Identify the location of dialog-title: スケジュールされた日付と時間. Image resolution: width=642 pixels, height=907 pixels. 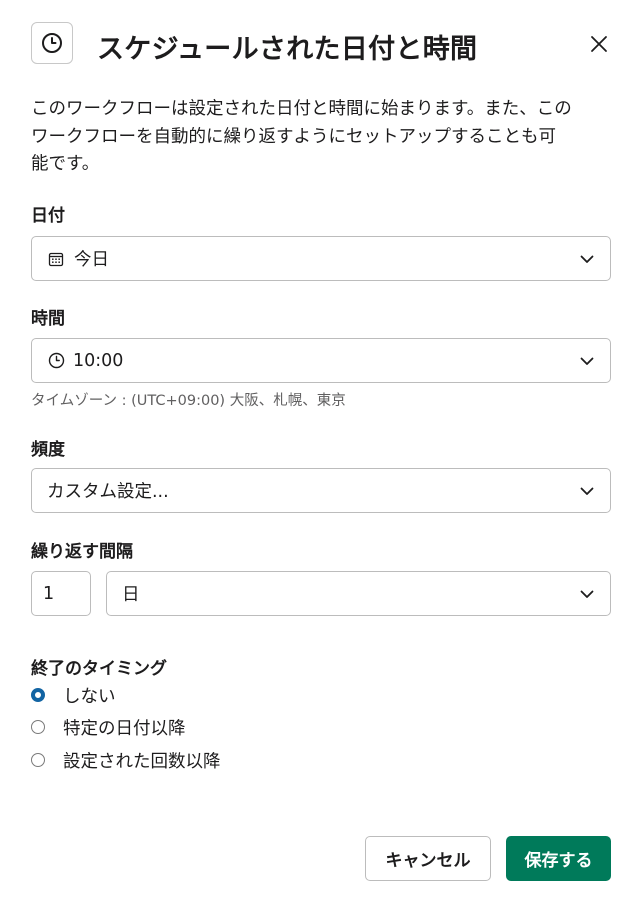
(287, 49).